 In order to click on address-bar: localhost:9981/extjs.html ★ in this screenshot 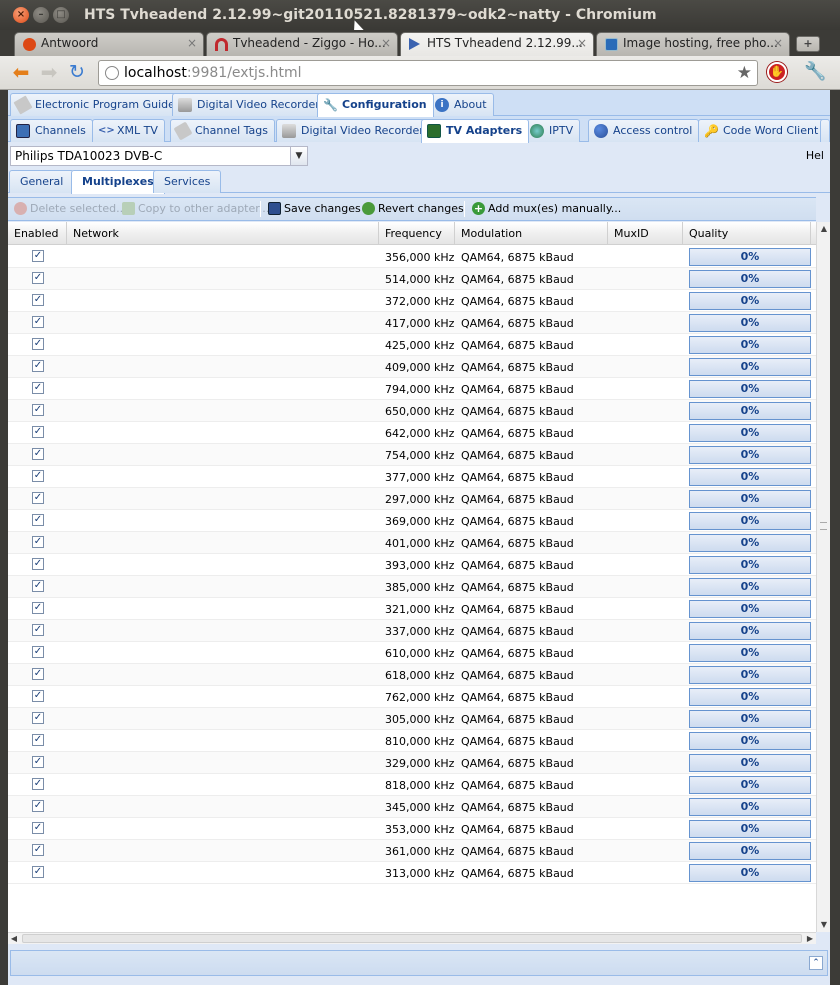, I will do `click(428, 73)`.